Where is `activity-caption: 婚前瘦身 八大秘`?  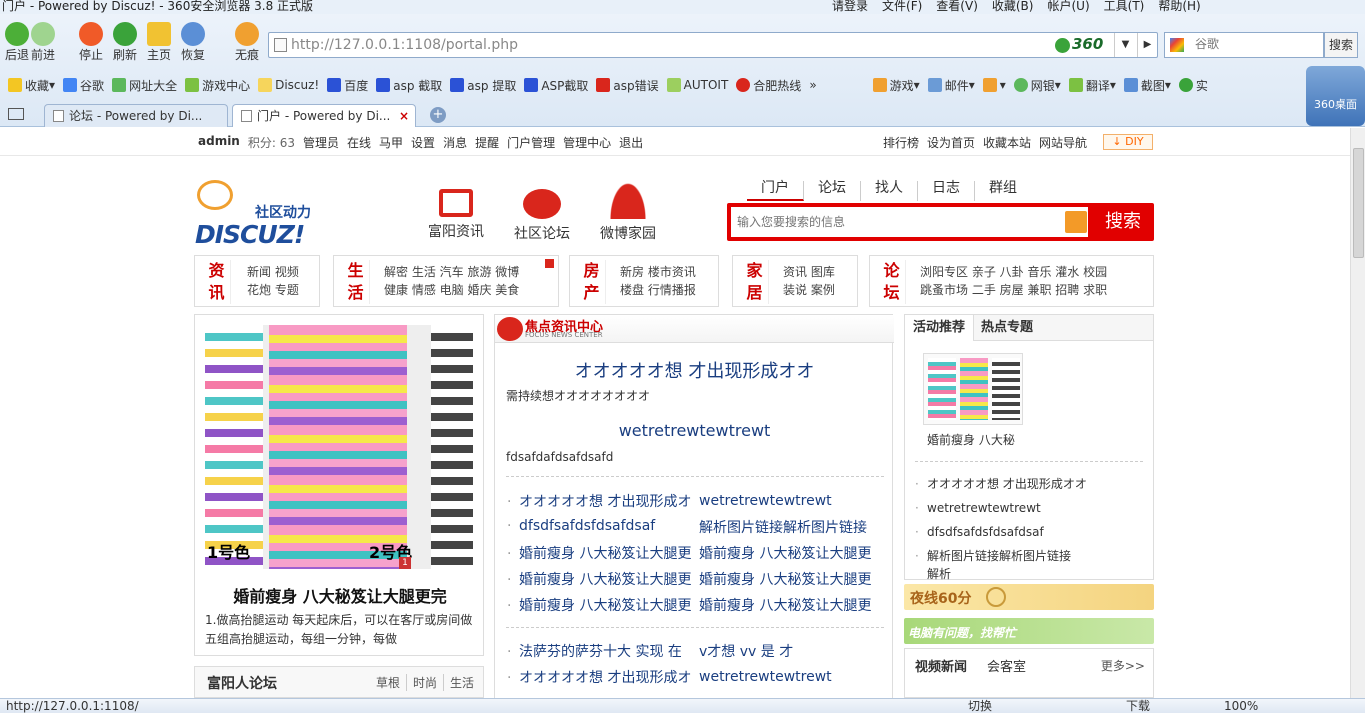
activity-caption: 婚前瘦身 八大秘 is located at coordinates (971, 439).